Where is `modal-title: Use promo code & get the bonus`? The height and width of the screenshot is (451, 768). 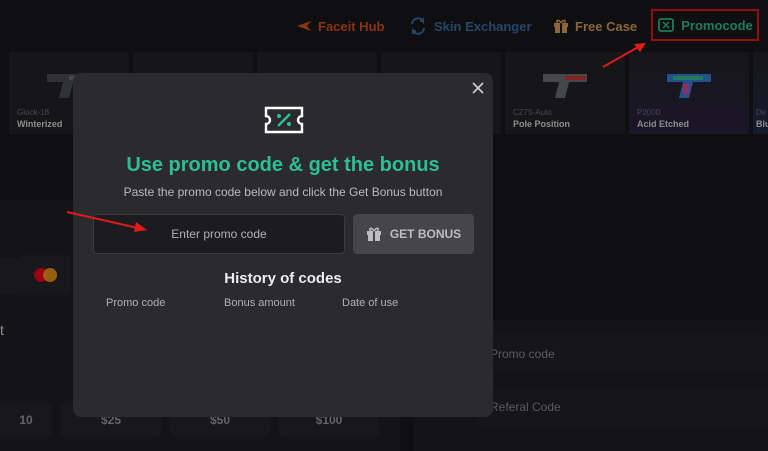 modal-title: Use promo code & get the bonus is located at coordinates (283, 165).